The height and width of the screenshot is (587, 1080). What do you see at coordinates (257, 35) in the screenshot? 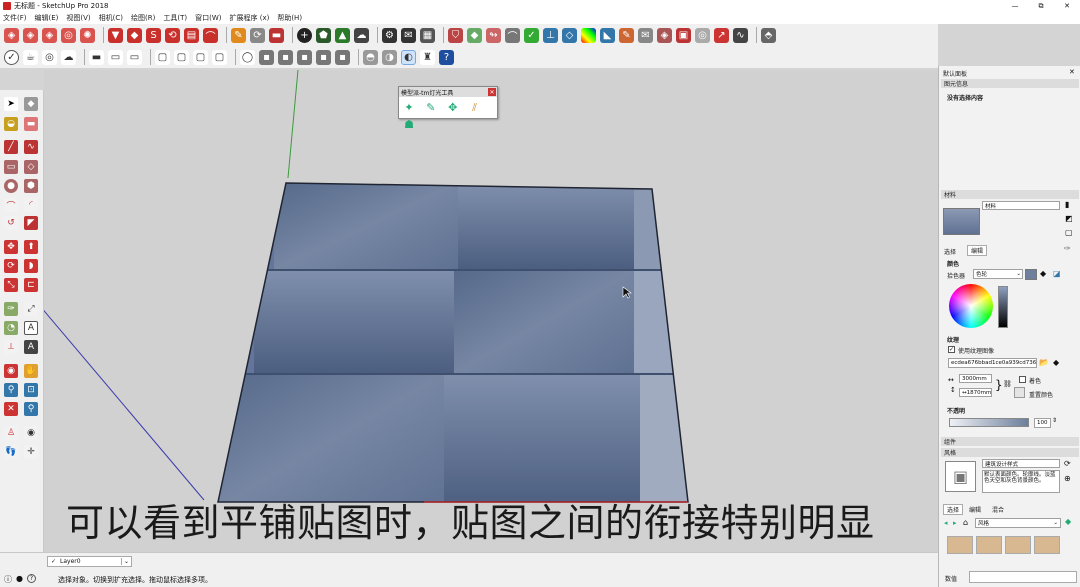
I see `refresh-icon: ⟳` at bounding box center [257, 35].